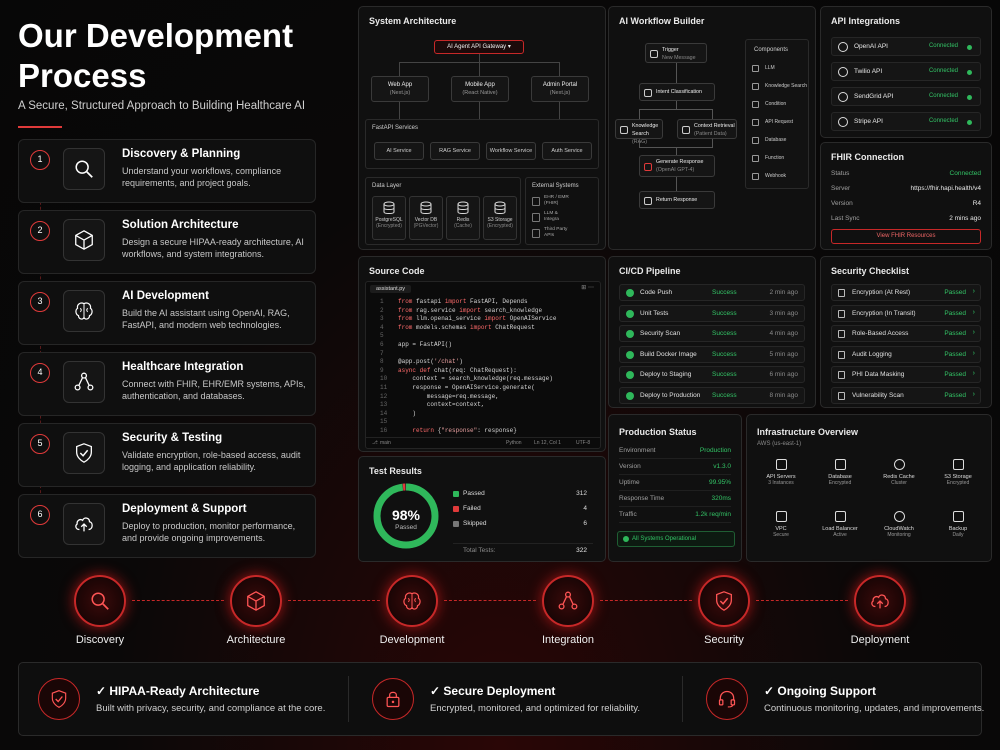 The width and height of the screenshot is (1000, 750). Describe the element at coordinates (400, 89) in the screenshot. I see `client-box-1: Web App (Next.js)` at that location.